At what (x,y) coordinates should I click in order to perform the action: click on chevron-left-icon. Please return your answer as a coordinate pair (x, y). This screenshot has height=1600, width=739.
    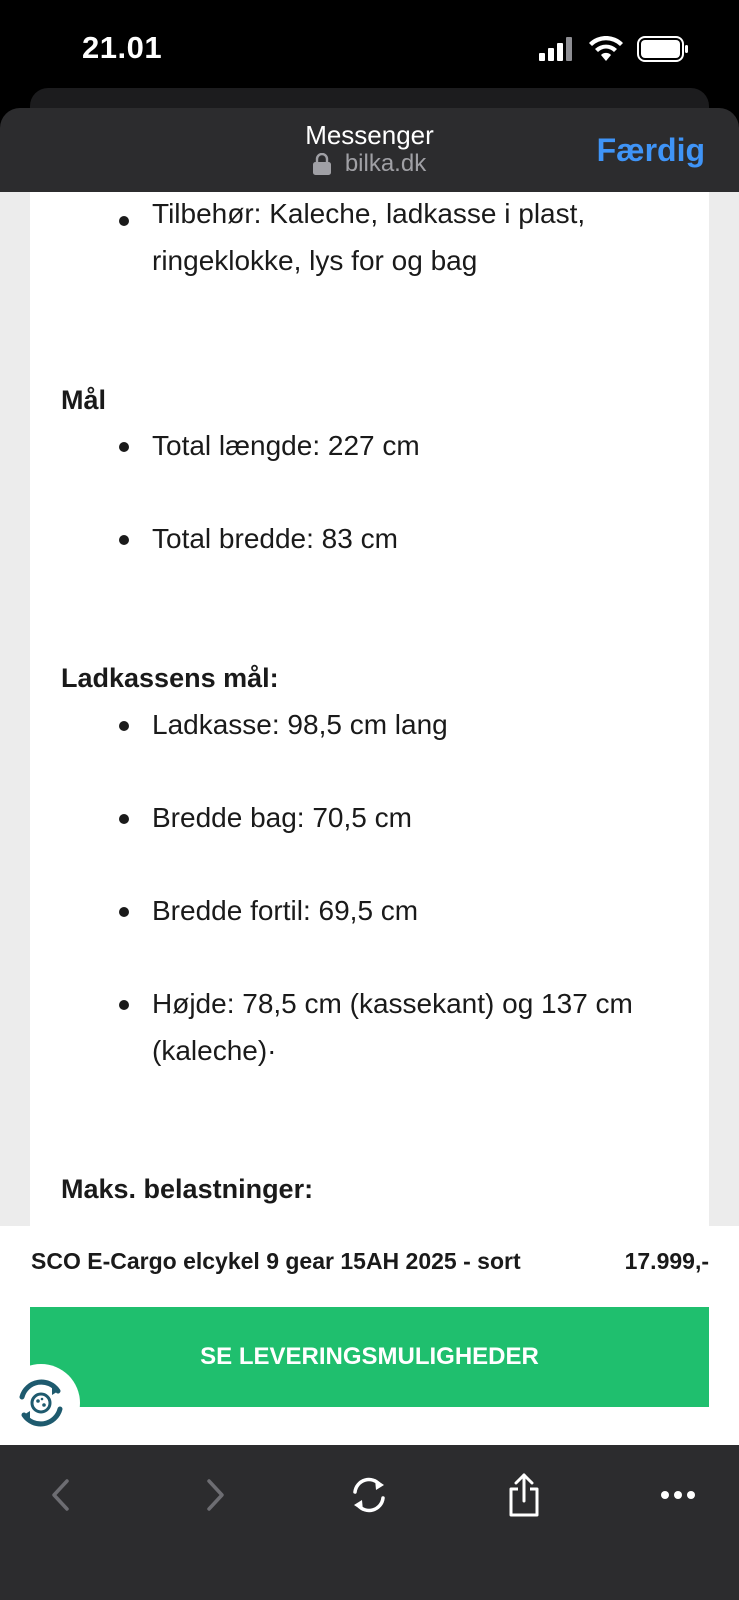
    Looking at the image, I should click on (60, 1495).